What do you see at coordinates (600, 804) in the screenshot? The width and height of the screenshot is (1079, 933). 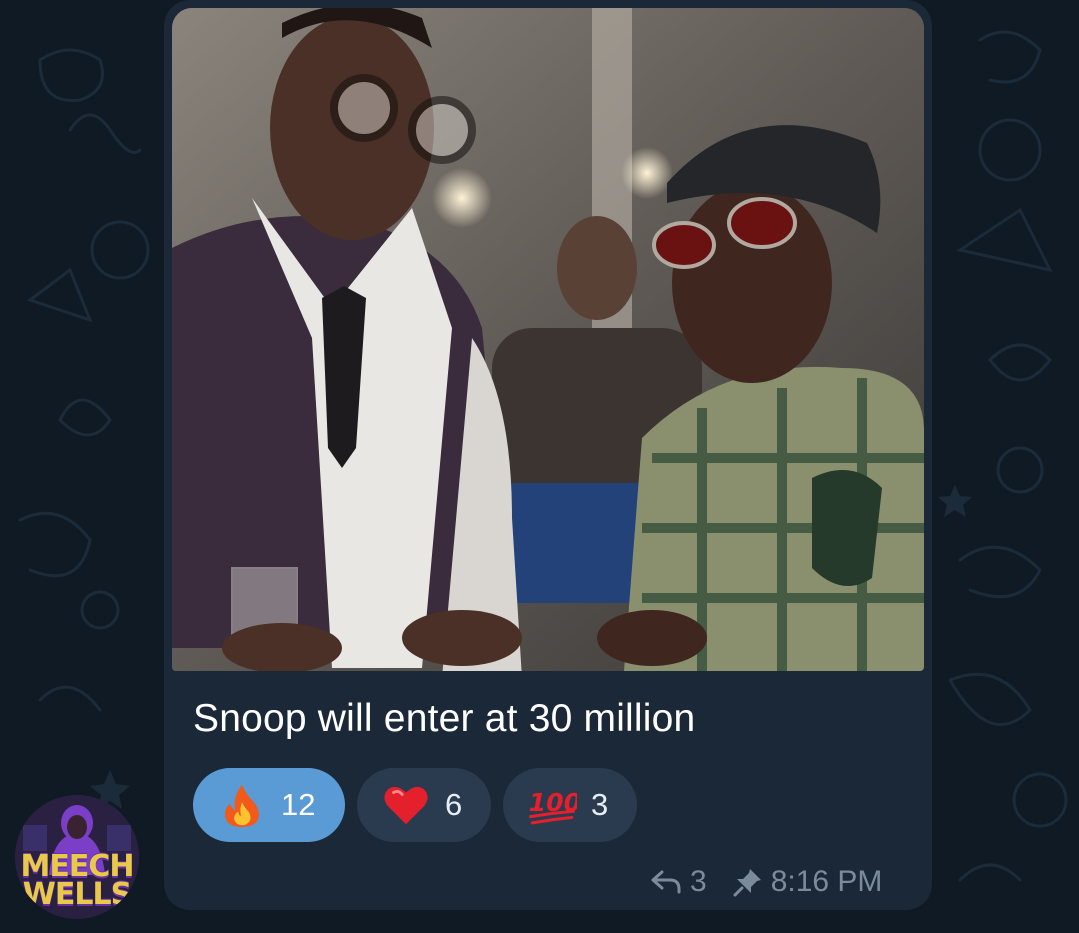 I see `reaction-count: 3` at bounding box center [600, 804].